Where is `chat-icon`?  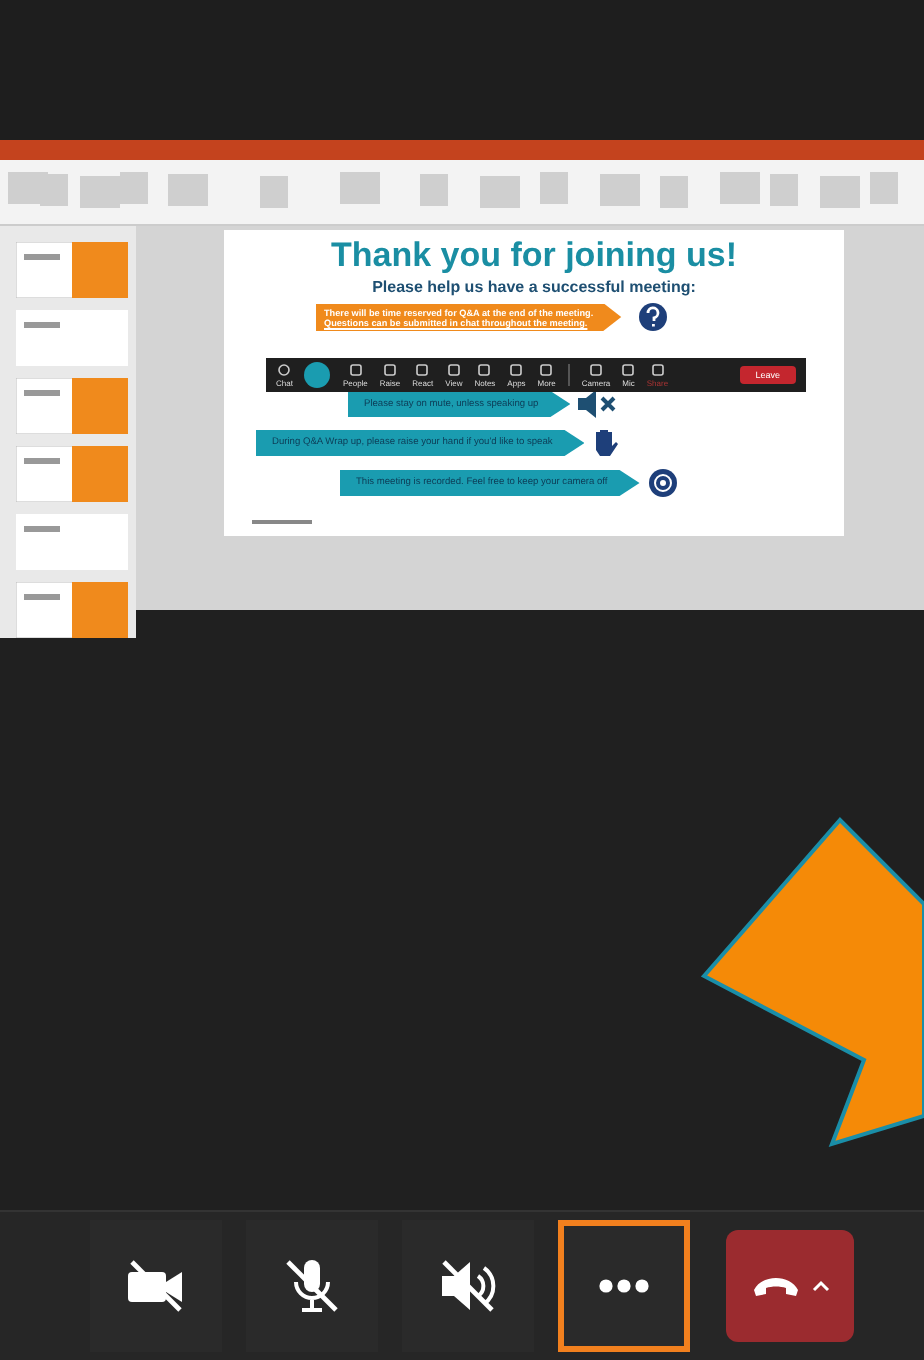 chat-icon is located at coordinates (284, 369).